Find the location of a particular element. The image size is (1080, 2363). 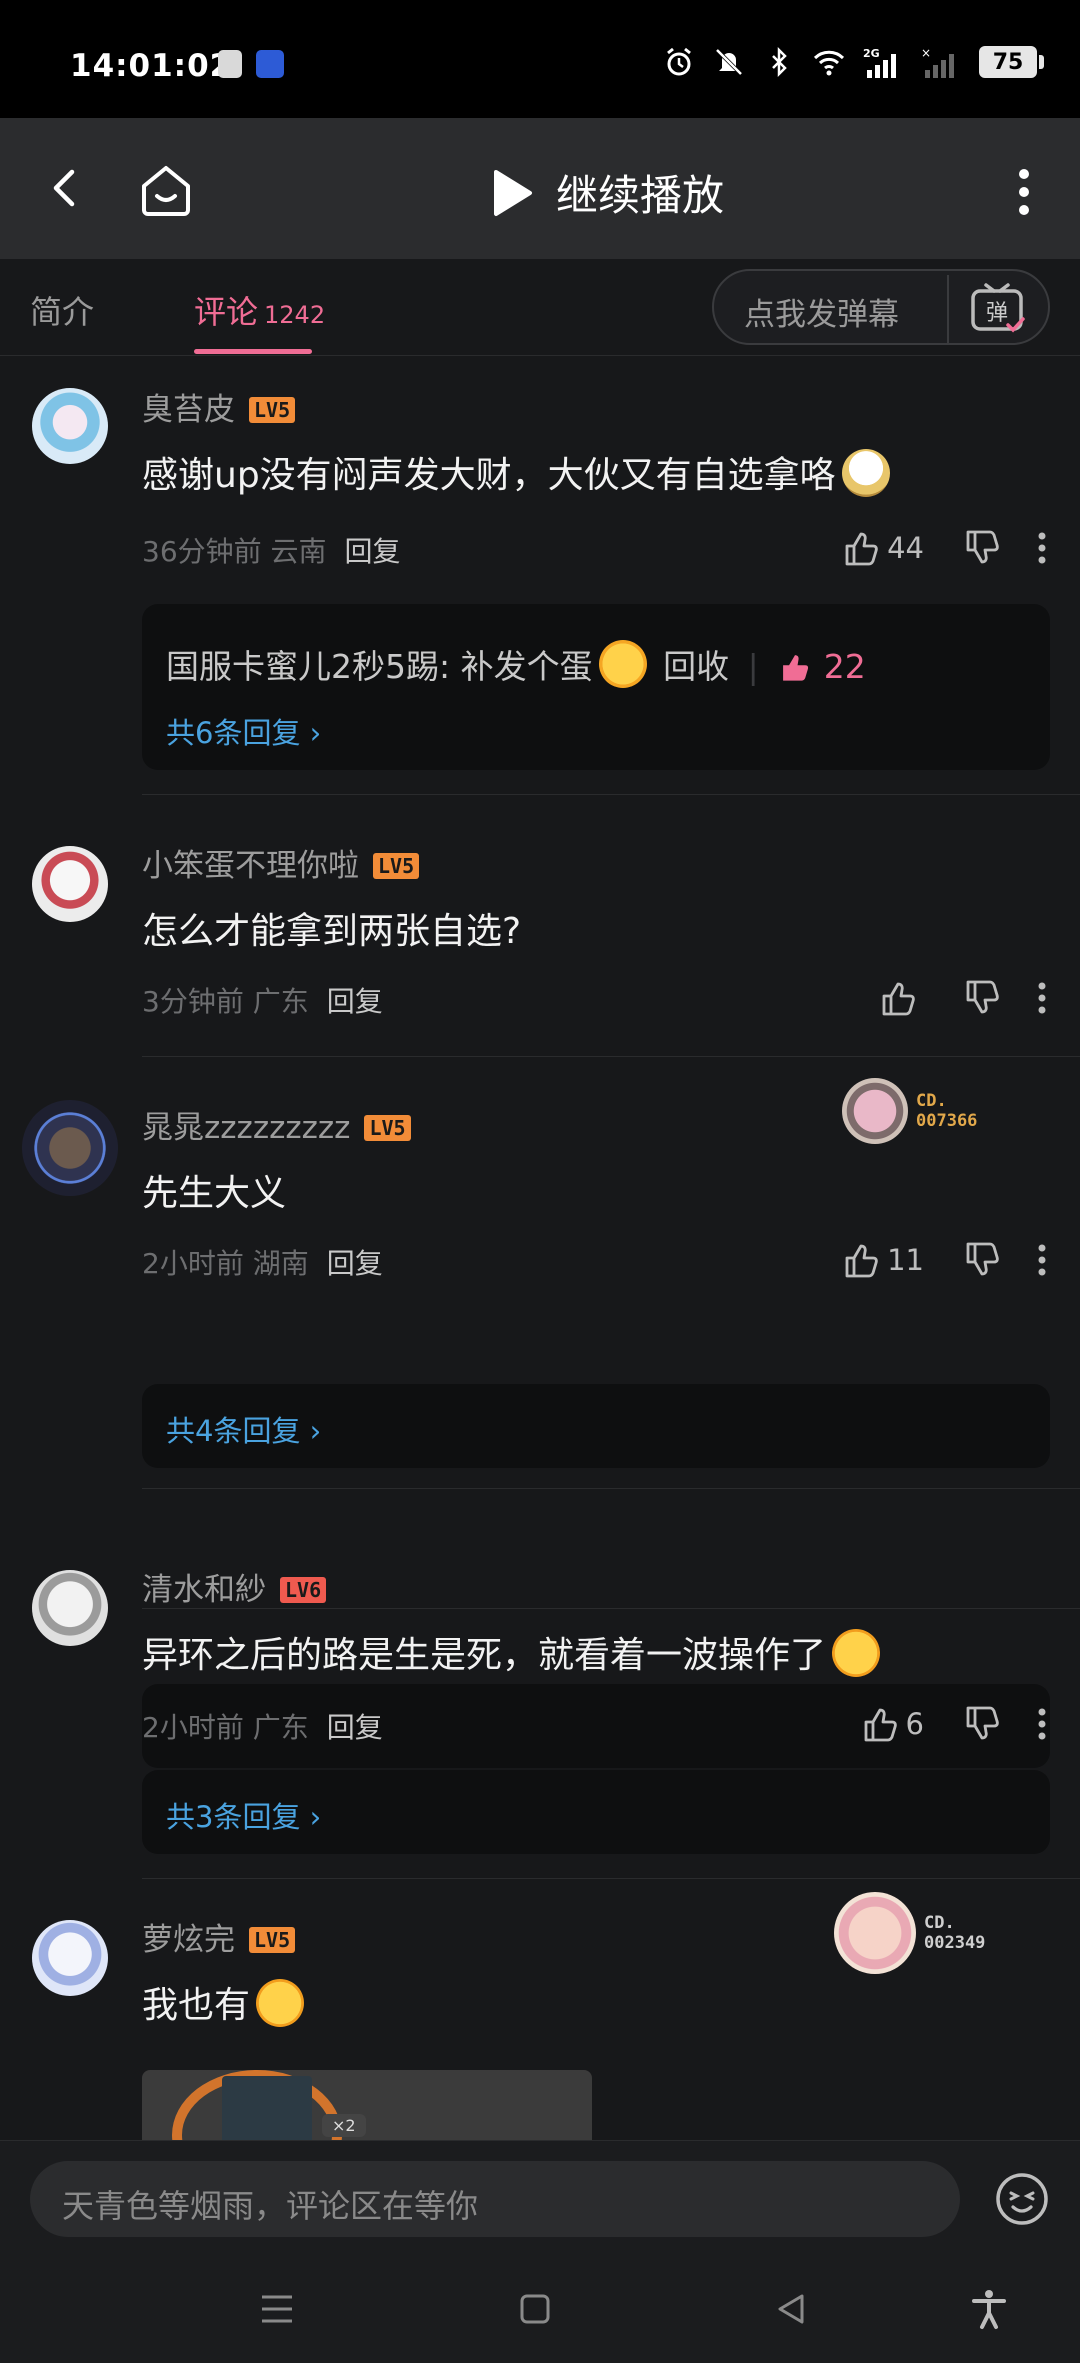

emoji-picker-icon is located at coordinates (1022, 2199).